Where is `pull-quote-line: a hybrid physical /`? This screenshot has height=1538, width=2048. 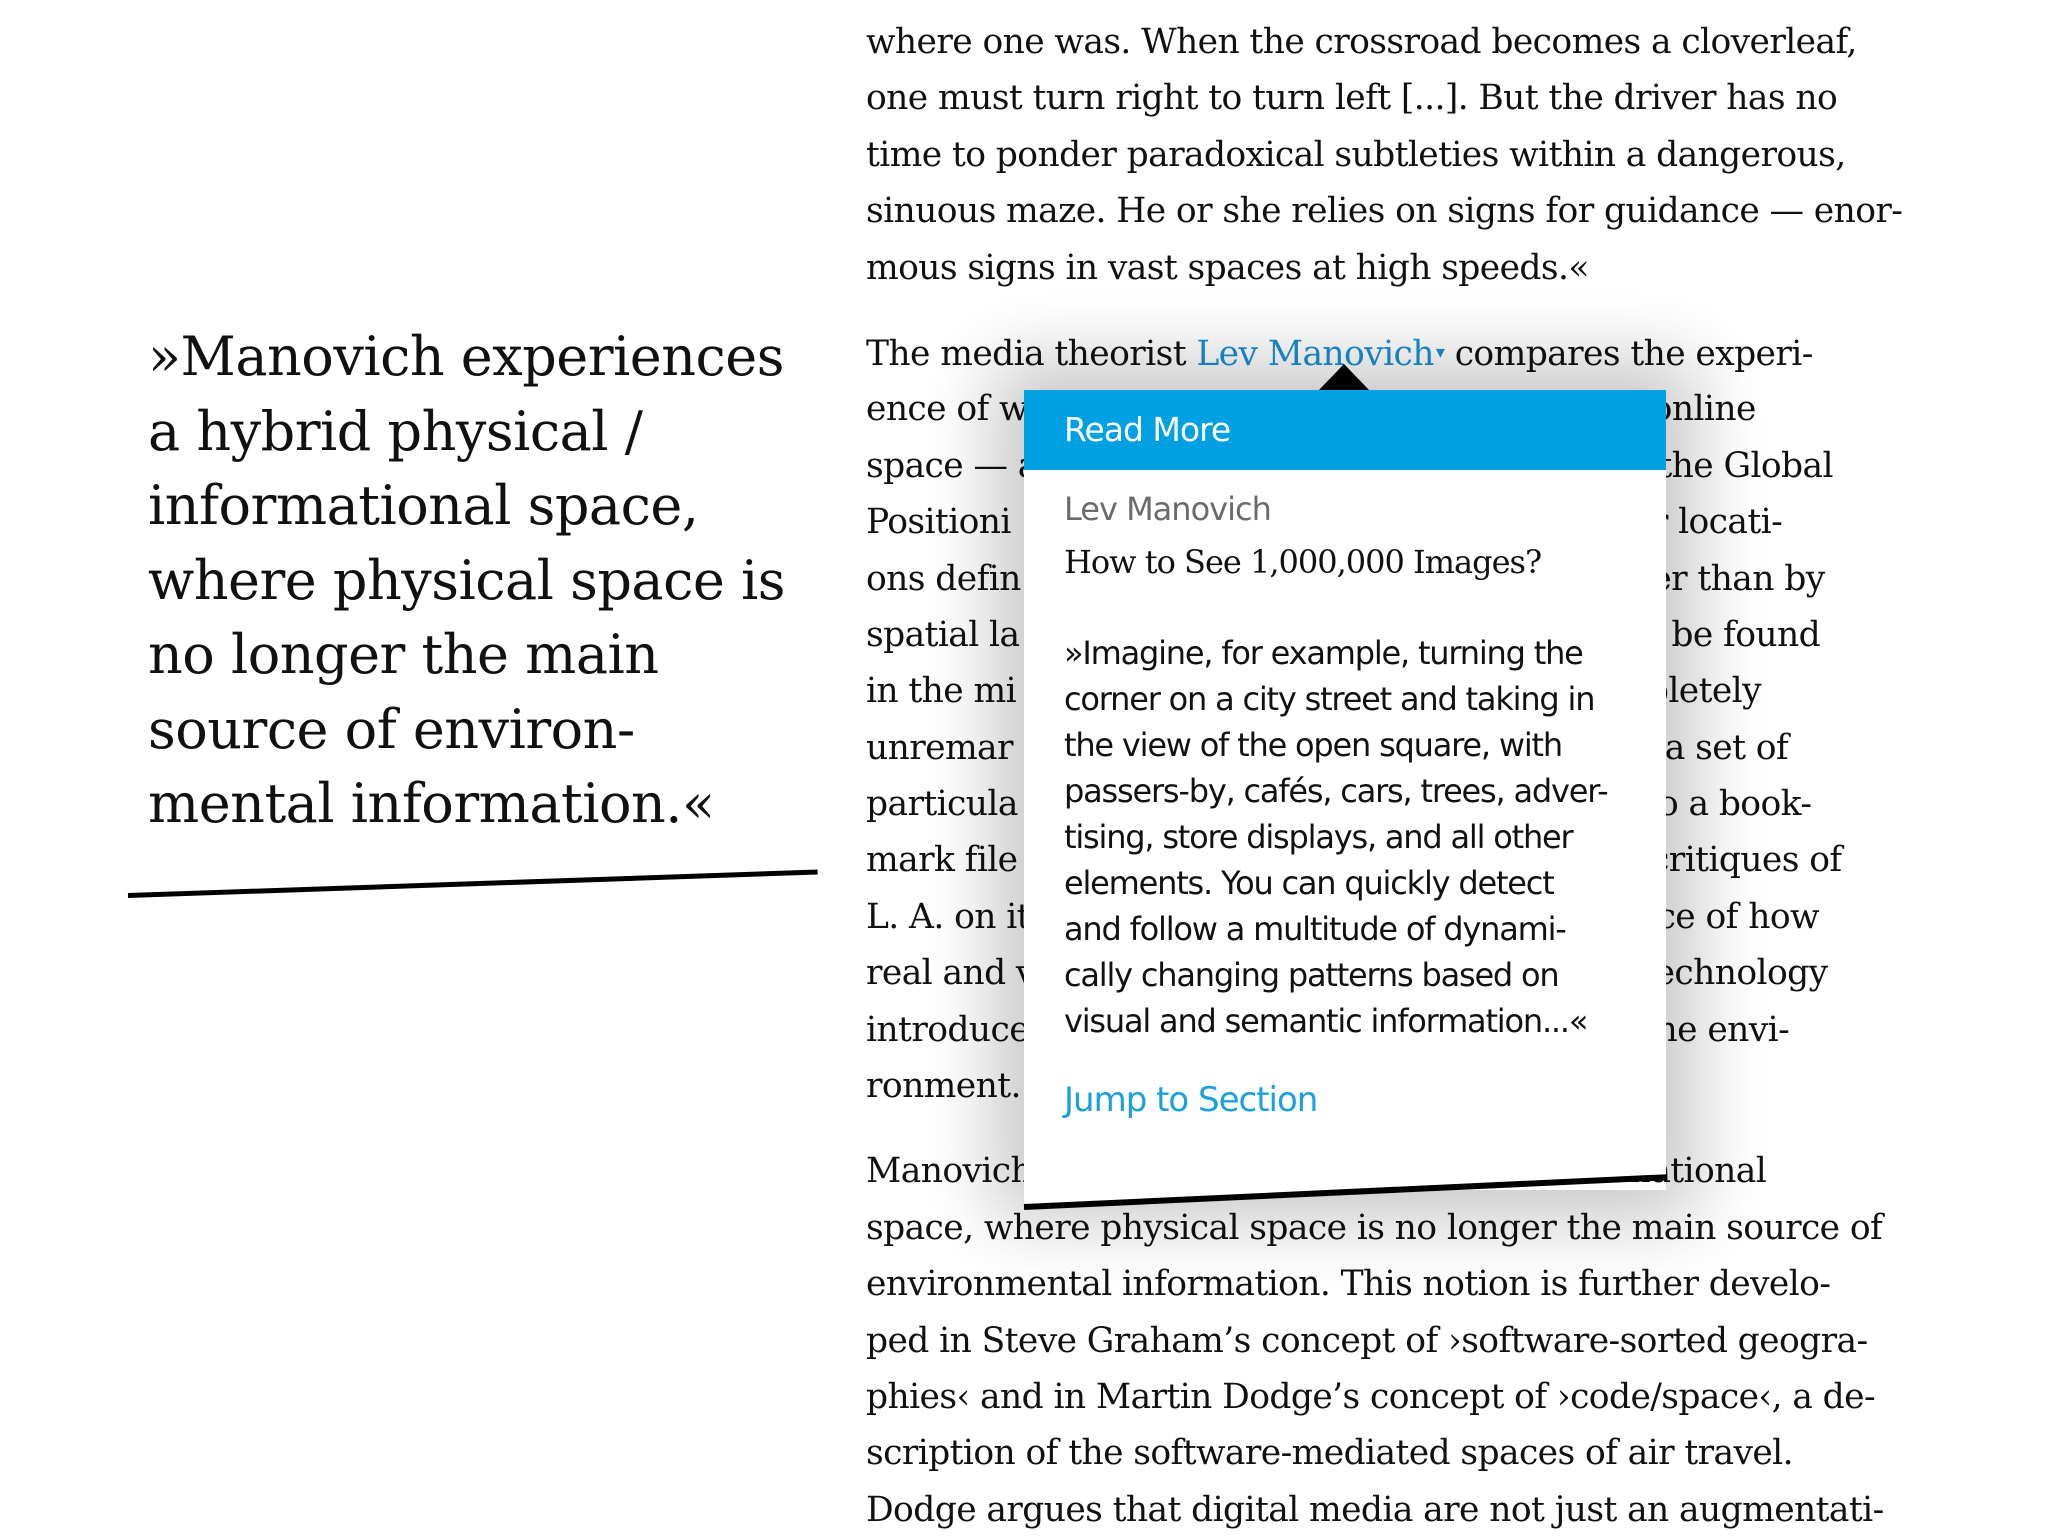 pull-quote-line: a hybrid physical / is located at coordinates (395, 431).